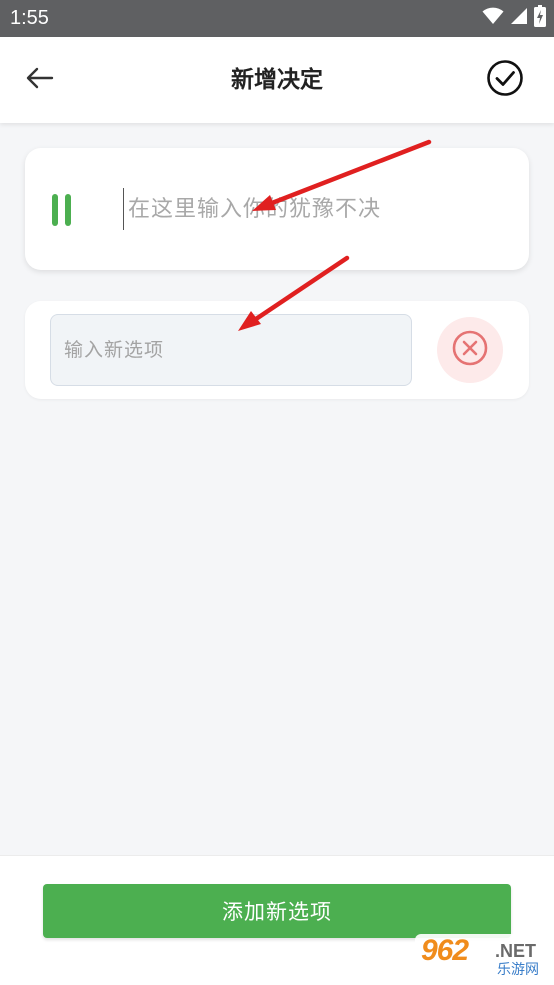  I want to click on question-input, so click(315, 209).